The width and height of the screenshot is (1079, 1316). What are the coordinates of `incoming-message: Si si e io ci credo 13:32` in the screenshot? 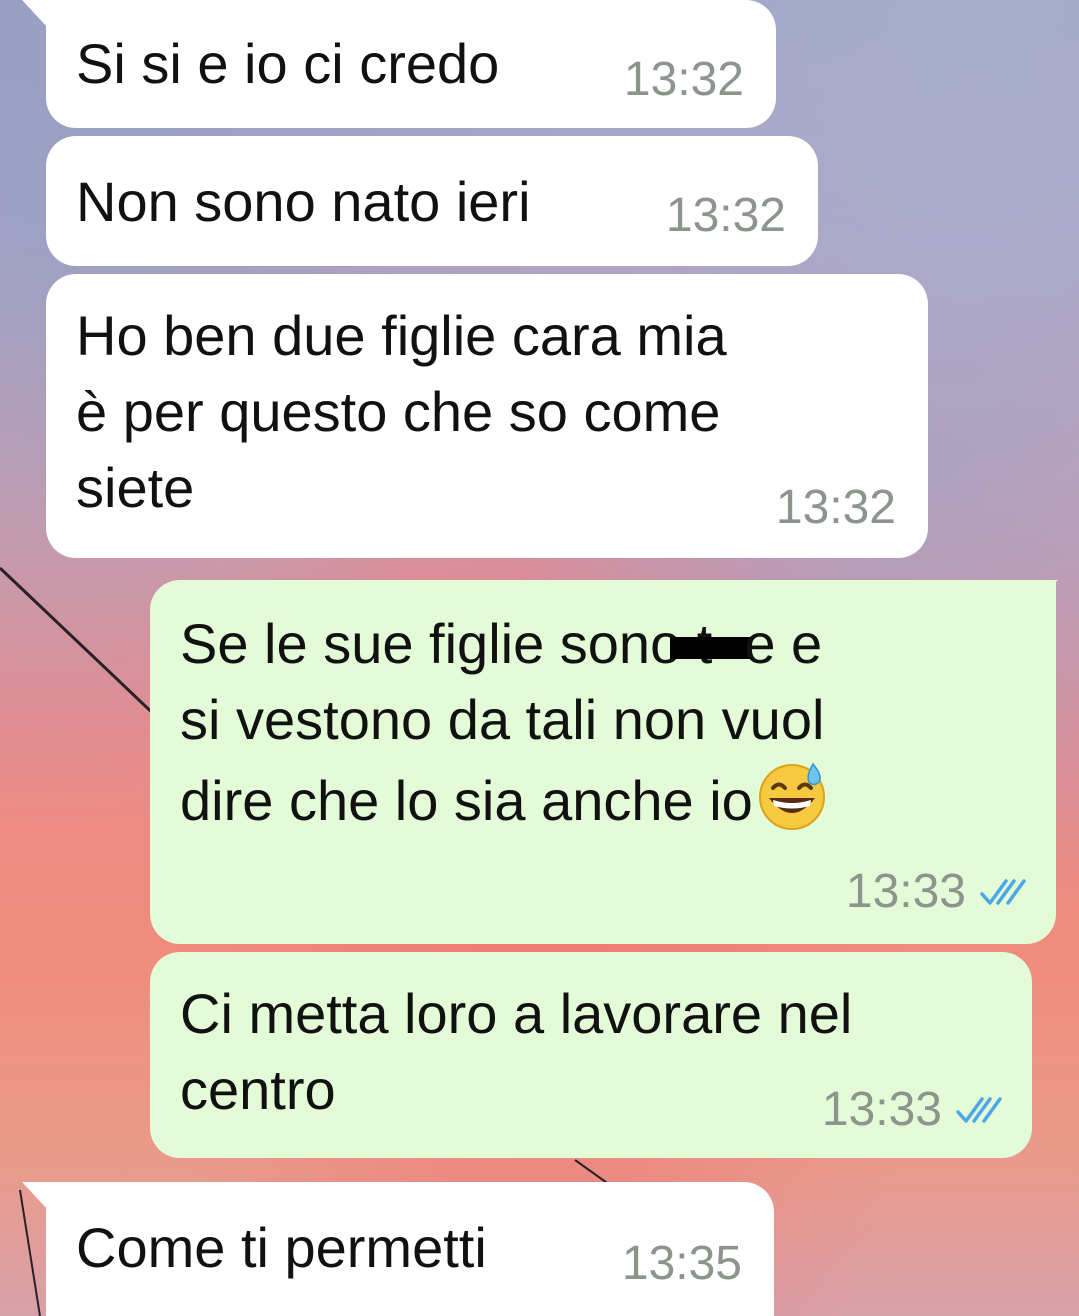 It's located at (411, 64).